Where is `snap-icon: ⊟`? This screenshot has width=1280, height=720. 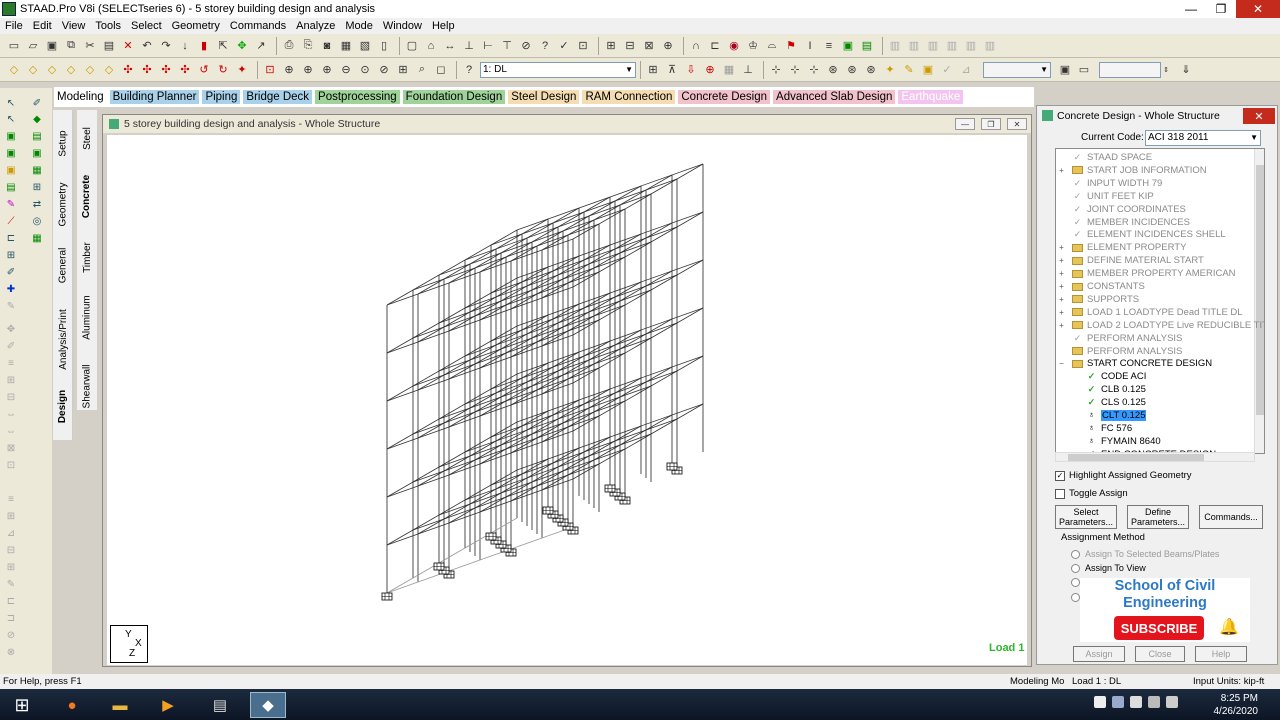 snap-icon: ⊟ is located at coordinates (630, 46).